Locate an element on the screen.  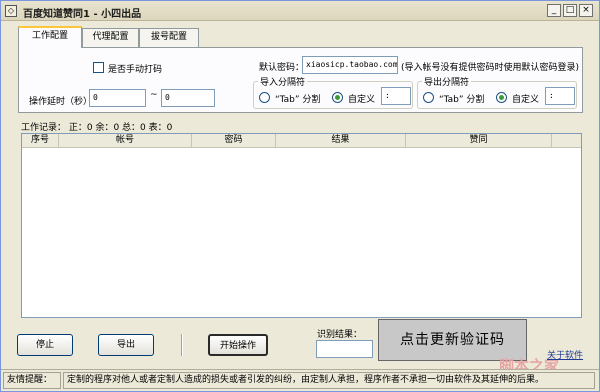
export-custom-radio is located at coordinates (501, 97).